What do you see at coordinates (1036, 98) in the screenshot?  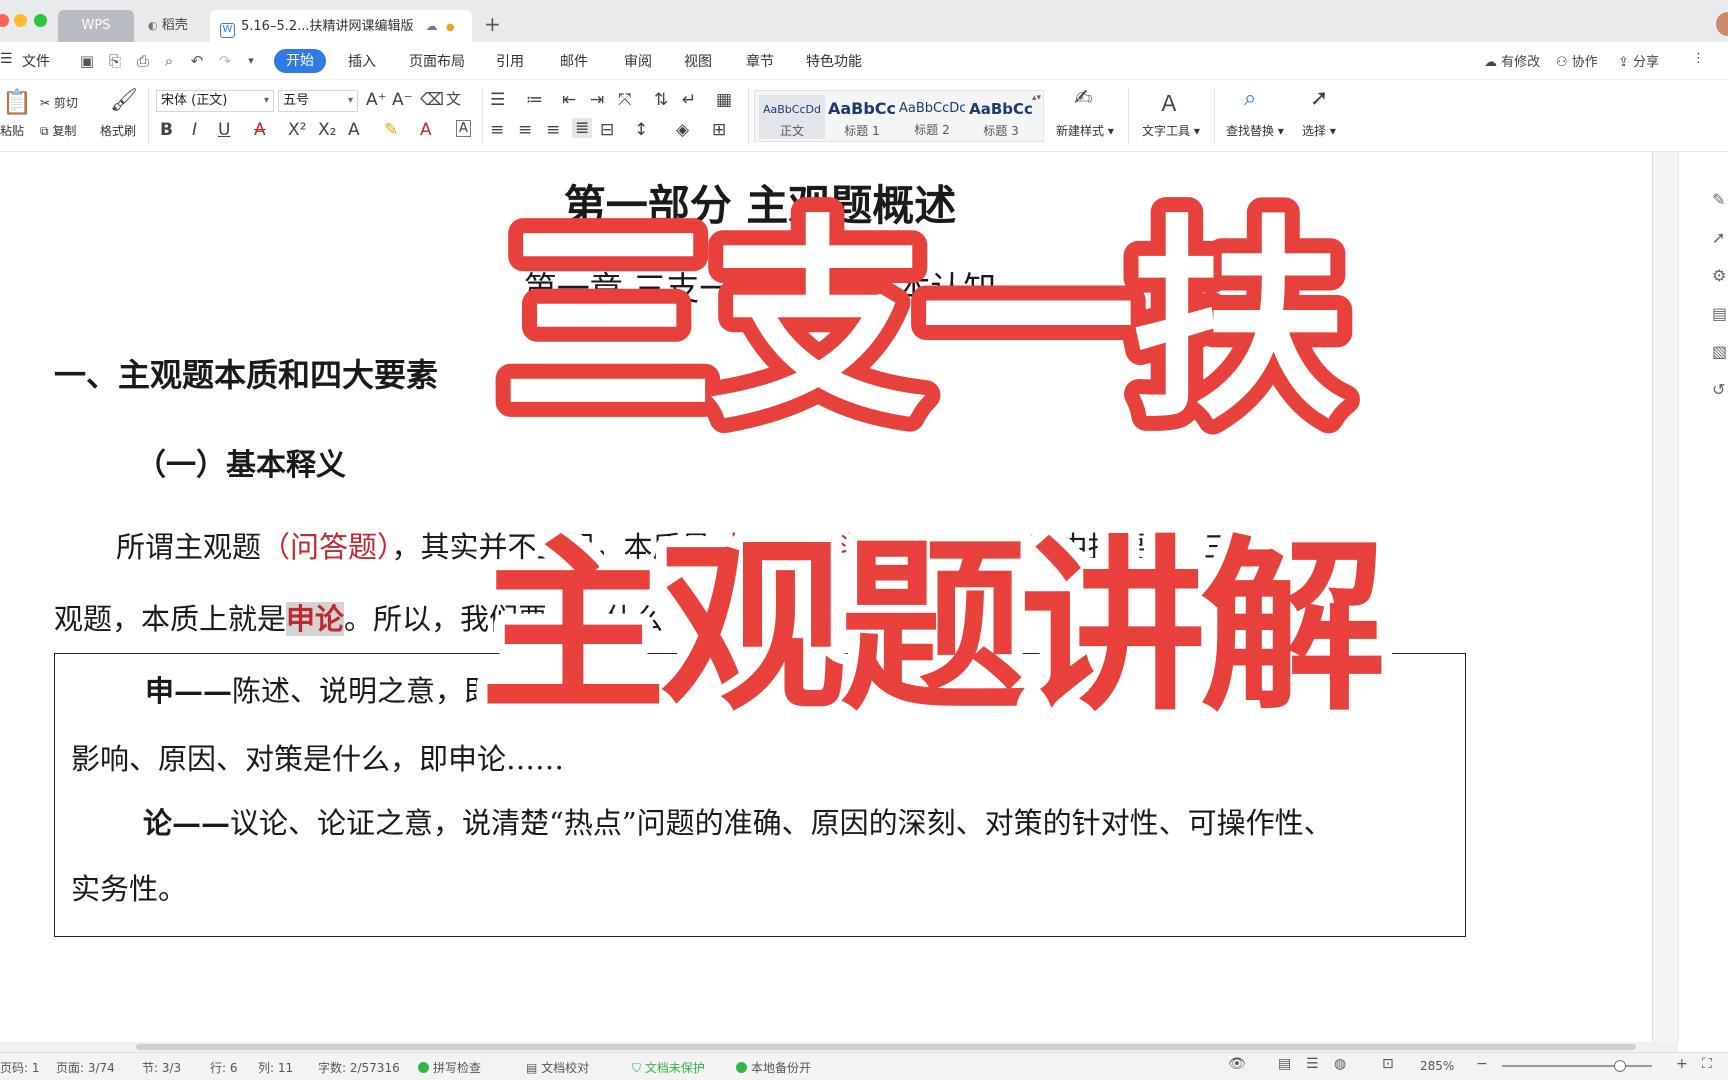 I see `gallery-scroll-icon: ▴▾` at bounding box center [1036, 98].